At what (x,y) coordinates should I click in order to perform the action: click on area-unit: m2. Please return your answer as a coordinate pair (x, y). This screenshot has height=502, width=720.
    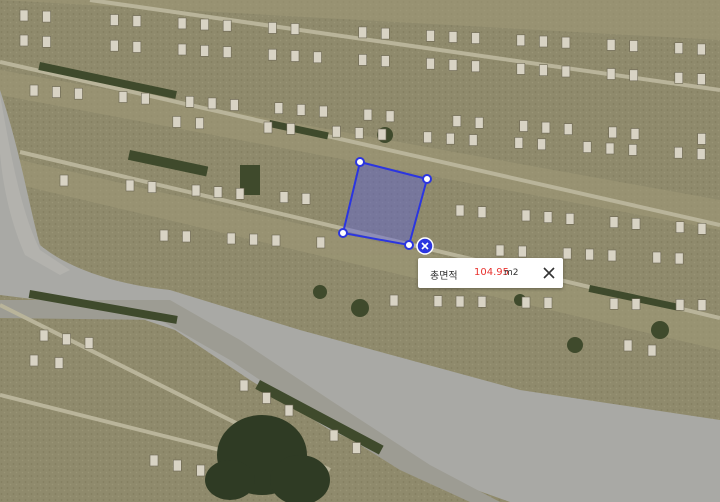
    Looking at the image, I should click on (511, 273).